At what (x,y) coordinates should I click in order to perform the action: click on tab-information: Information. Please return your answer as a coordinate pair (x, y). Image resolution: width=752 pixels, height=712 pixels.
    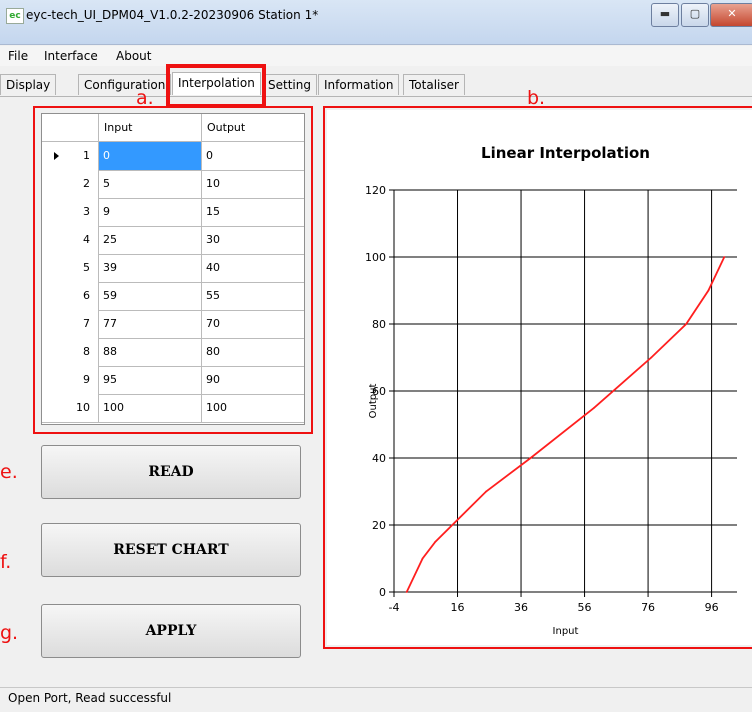
    Looking at the image, I should click on (359, 84).